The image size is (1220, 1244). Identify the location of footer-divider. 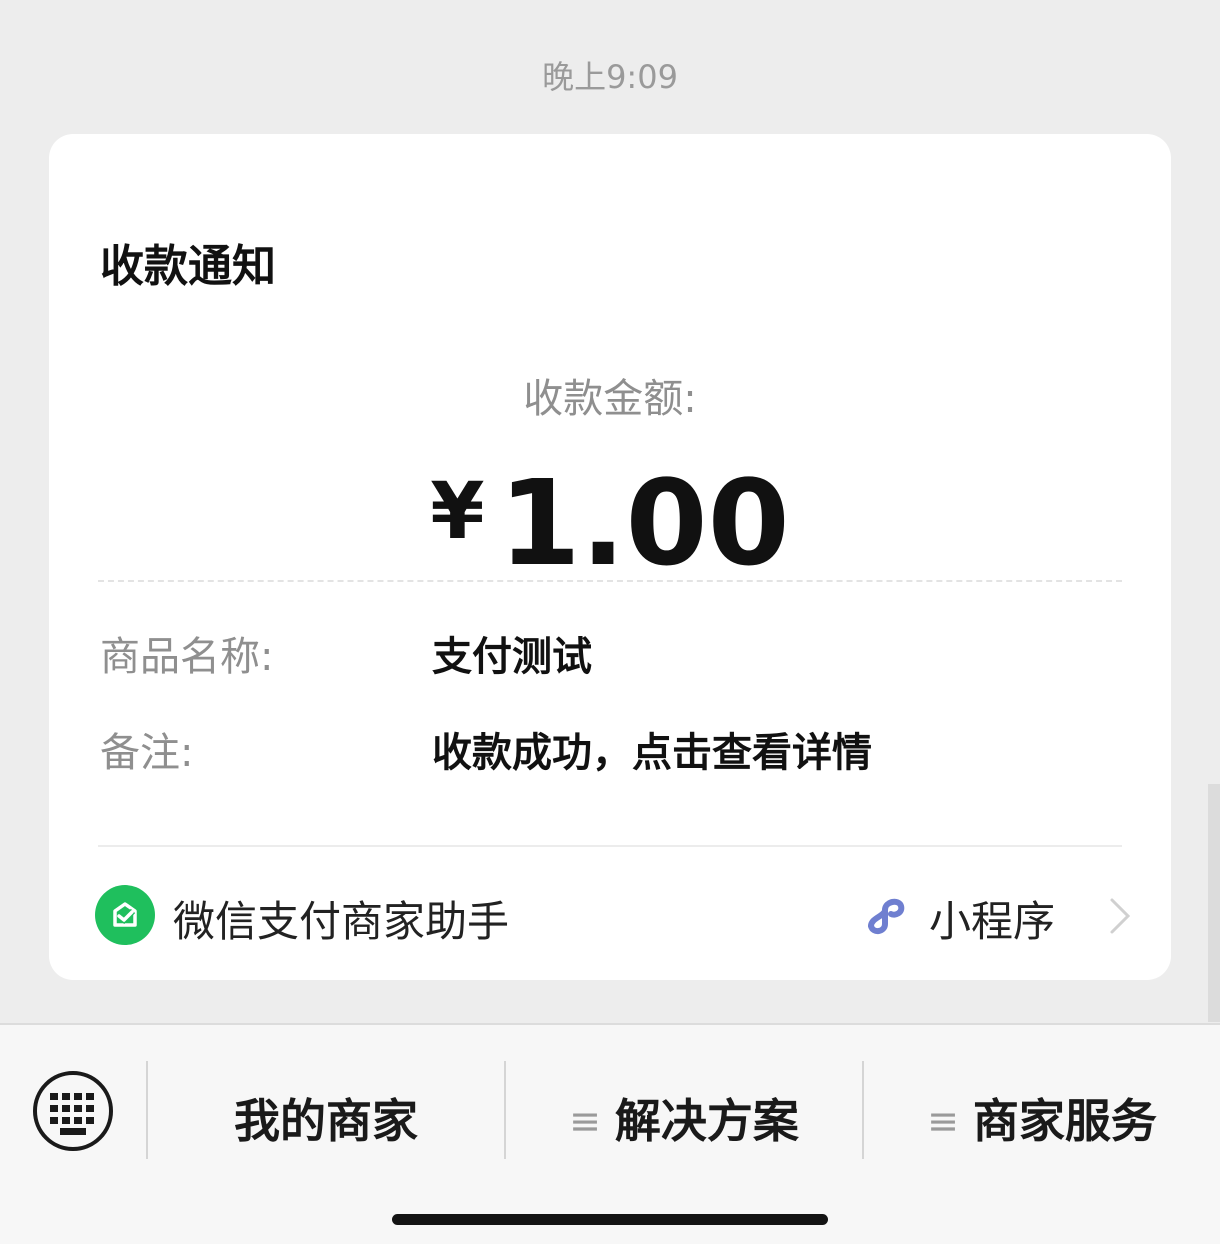
(610, 846).